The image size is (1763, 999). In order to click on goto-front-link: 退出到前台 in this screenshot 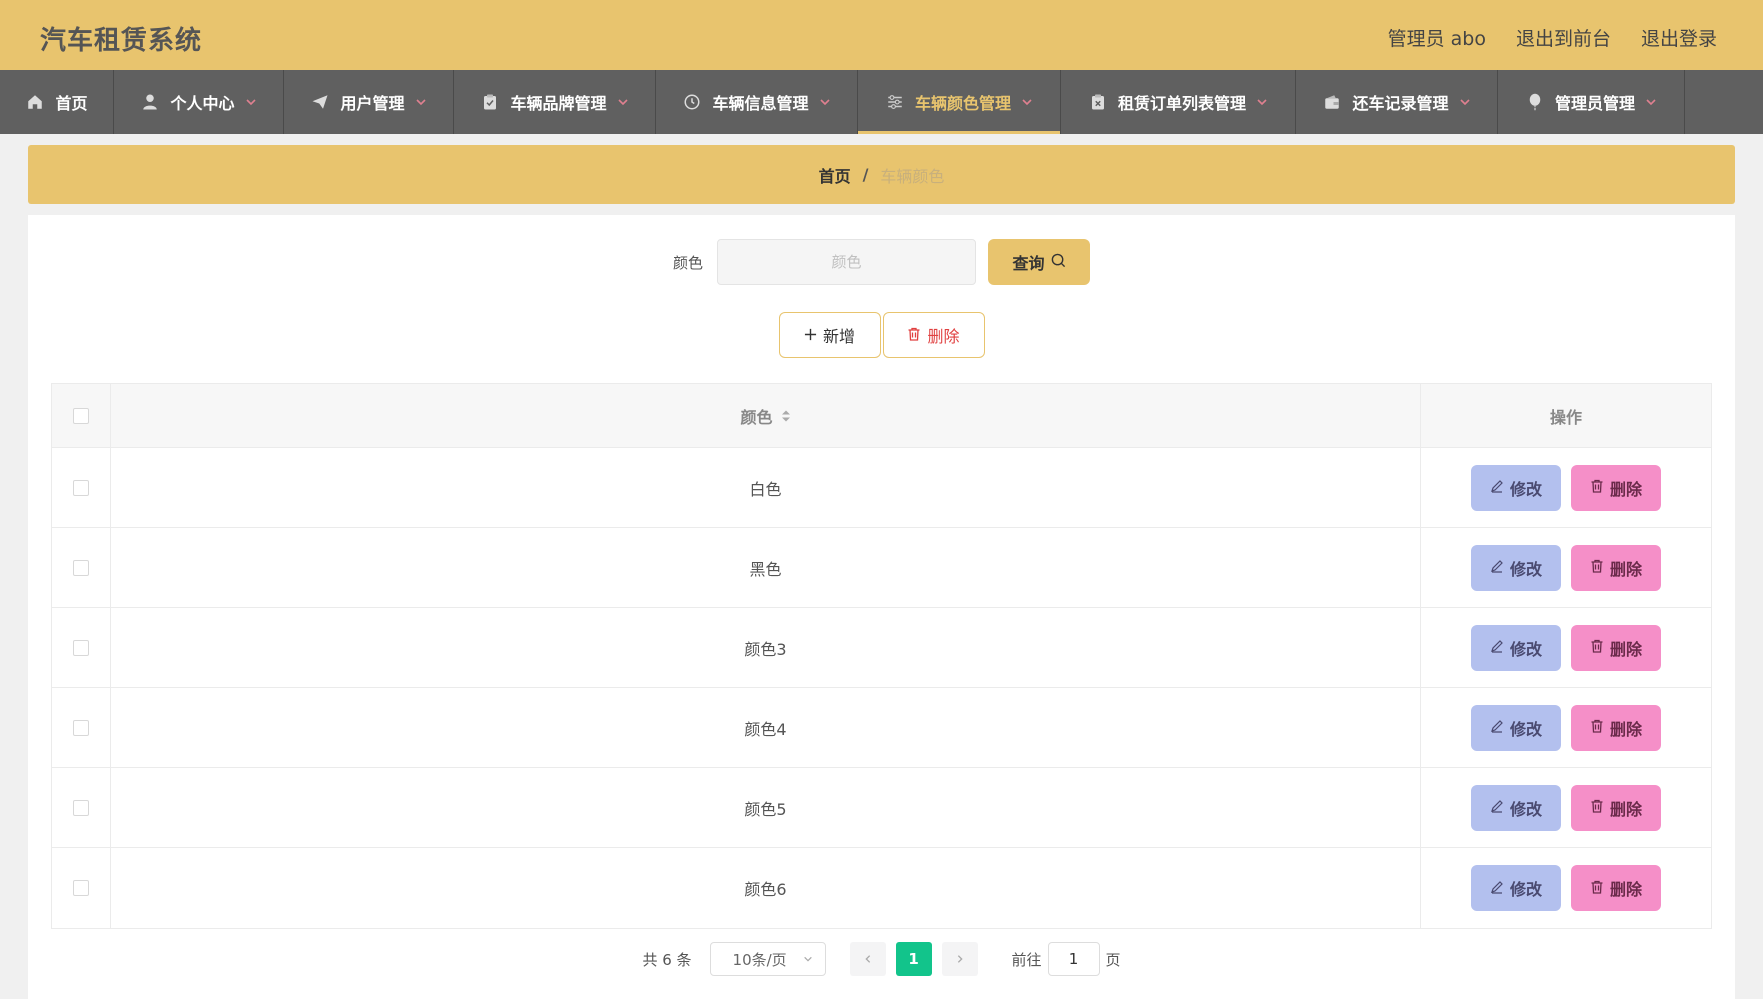, I will do `click(1563, 37)`.